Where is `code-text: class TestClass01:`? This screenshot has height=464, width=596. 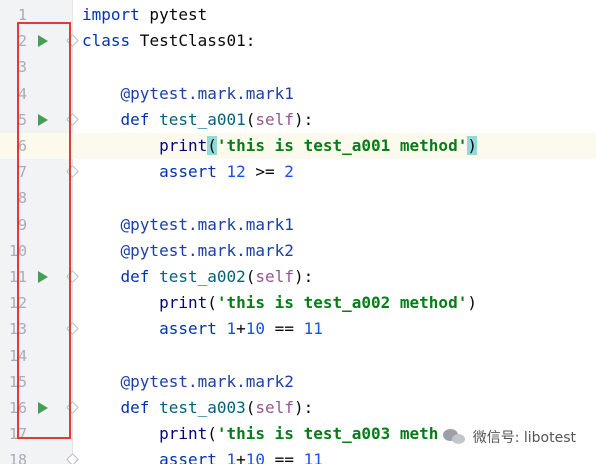 code-text: class TestClass01: is located at coordinates (168, 41).